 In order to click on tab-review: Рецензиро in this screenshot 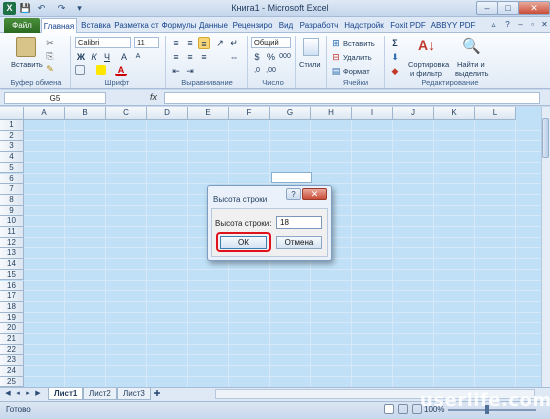, I will do `click(252, 26)`.